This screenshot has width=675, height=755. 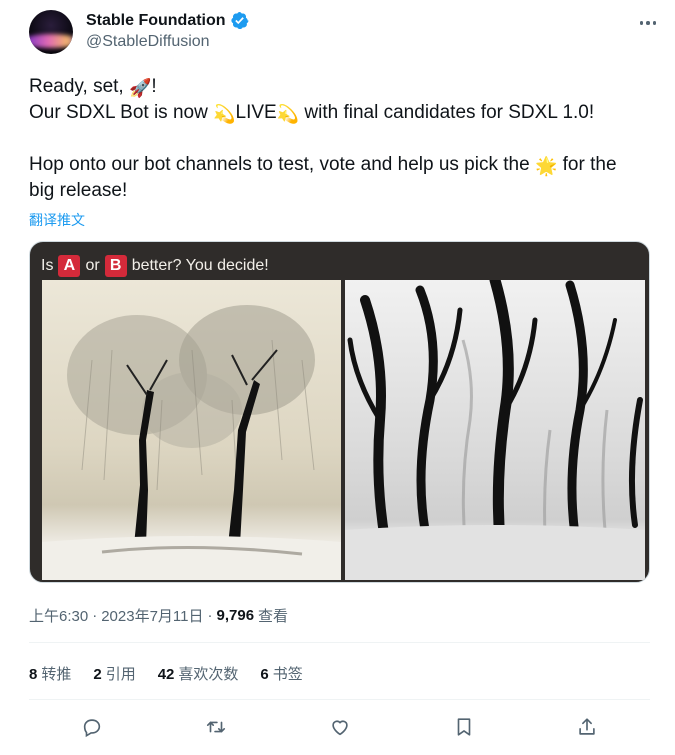 What do you see at coordinates (140, 88) in the screenshot?
I see `rocket-emoji: 🚀` at bounding box center [140, 88].